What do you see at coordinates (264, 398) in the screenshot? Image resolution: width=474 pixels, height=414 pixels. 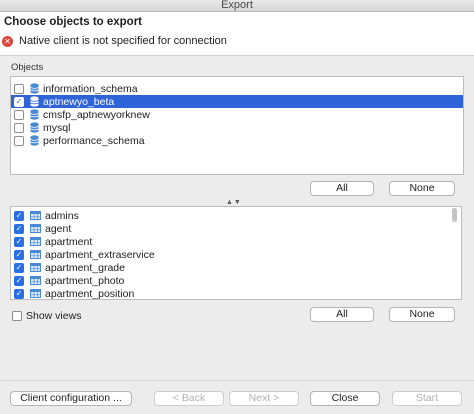 I see `next-button: Next >` at bounding box center [264, 398].